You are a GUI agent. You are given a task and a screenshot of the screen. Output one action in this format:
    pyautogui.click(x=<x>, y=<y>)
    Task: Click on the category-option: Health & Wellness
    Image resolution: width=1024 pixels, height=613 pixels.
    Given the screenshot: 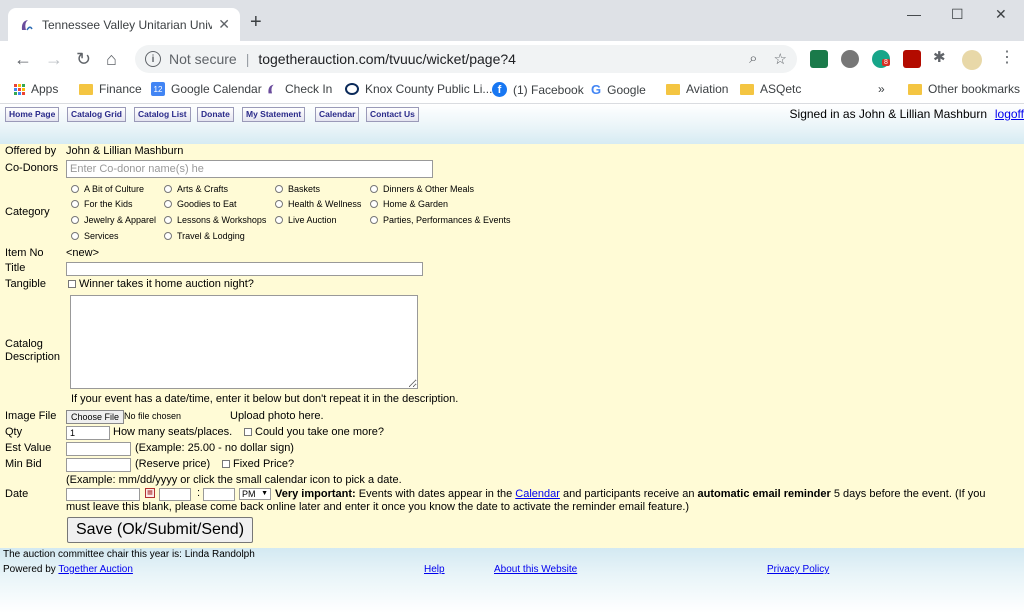 What is the action you would take?
    pyautogui.click(x=318, y=204)
    